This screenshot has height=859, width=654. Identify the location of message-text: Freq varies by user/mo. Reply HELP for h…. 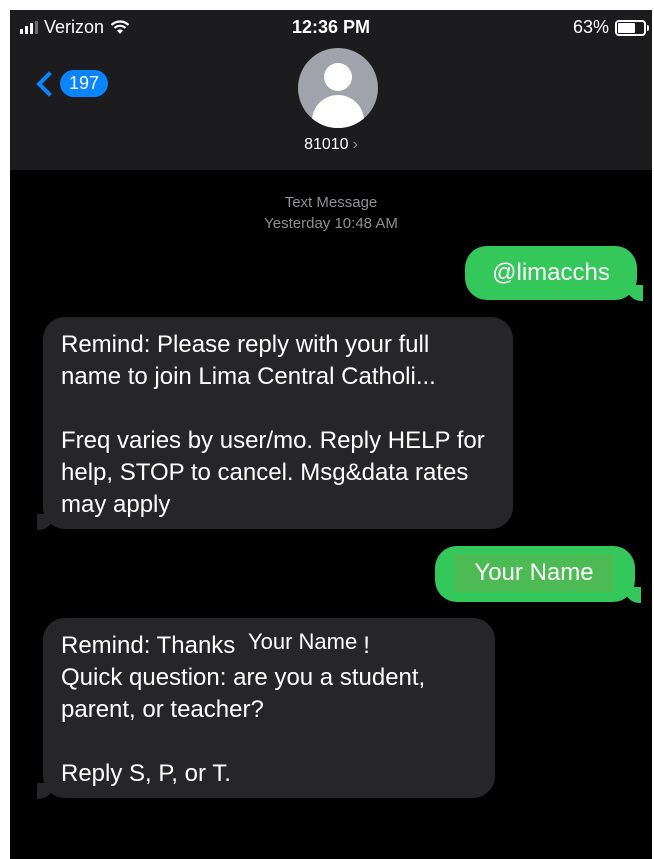
(273, 472).